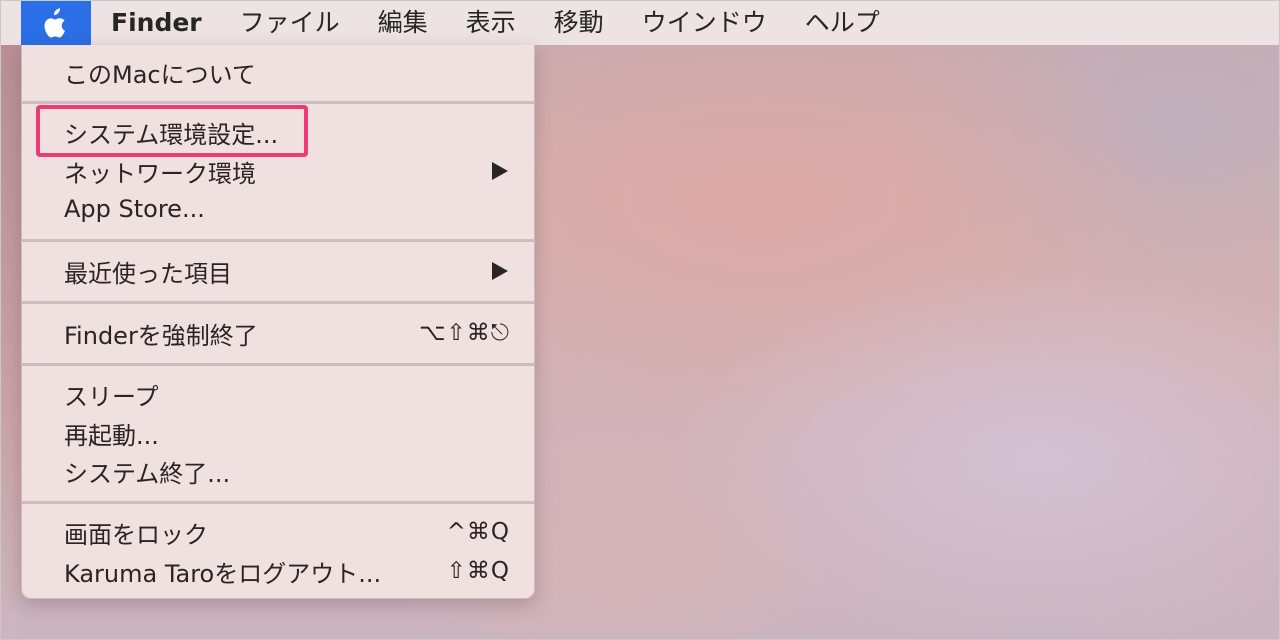 The width and height of the screenshot is (1280, 640). I want to click on menu-item-log-out: Karuma Taroをログアウト... ⇧⌘Q, so click(278, 571).